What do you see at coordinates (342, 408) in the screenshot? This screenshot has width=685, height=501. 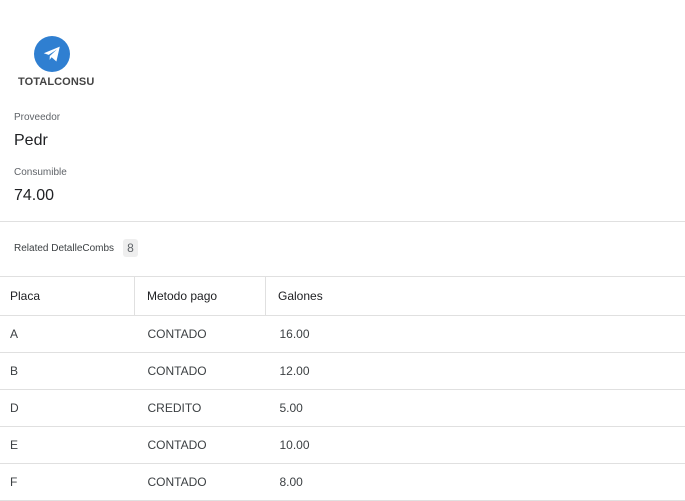 I see `table-row: D CREDITO 5.00` at bounding box center [342, 408].